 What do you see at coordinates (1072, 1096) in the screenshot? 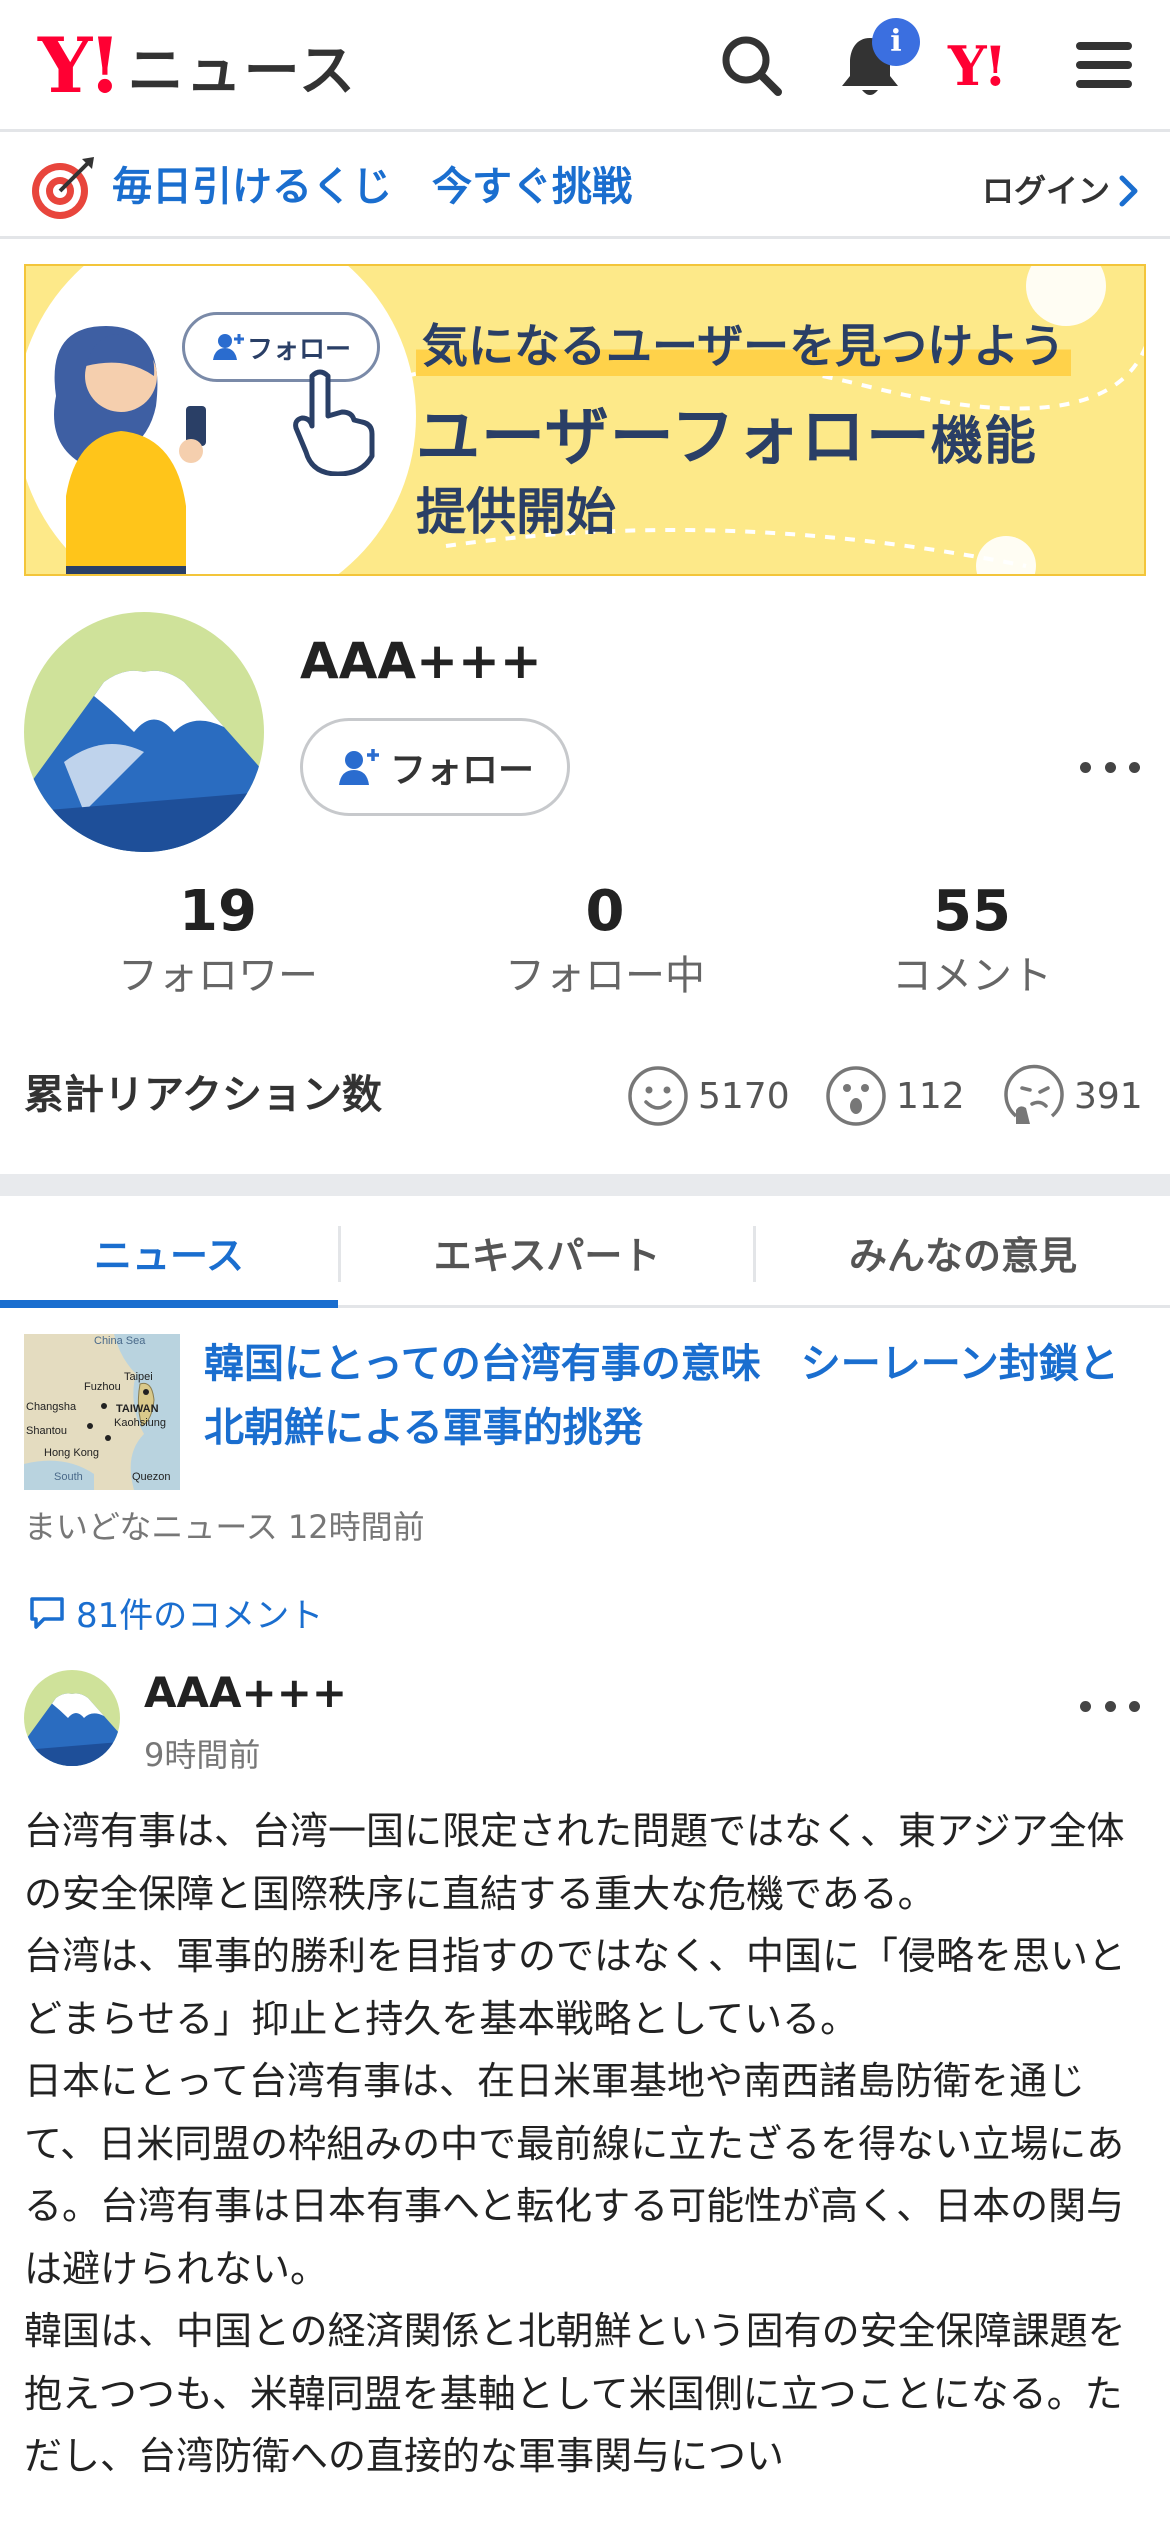
I see `reaction-thinking: 391` at bounding box center [1072, 1096].